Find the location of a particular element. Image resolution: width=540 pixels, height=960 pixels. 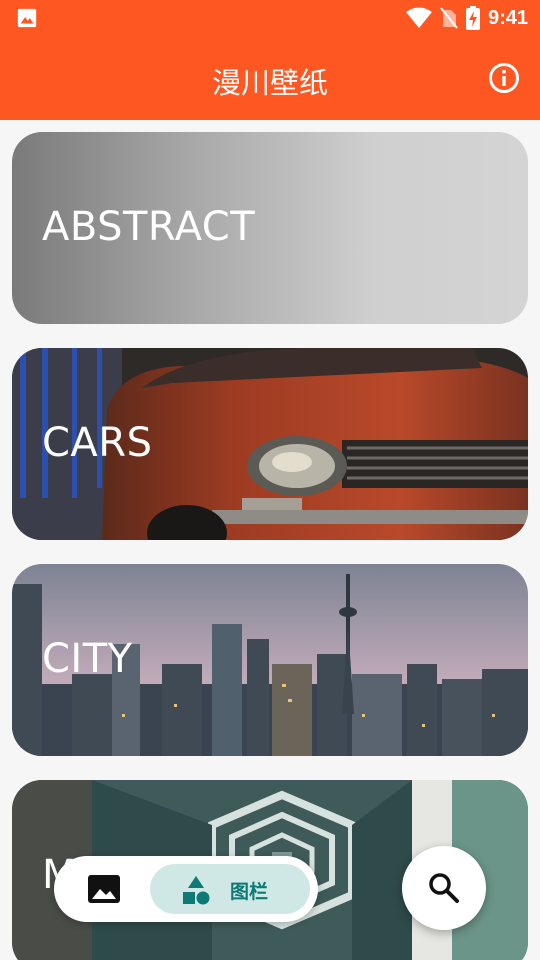

nav-item-category: 图栏 is located at coordinates (230, 889).